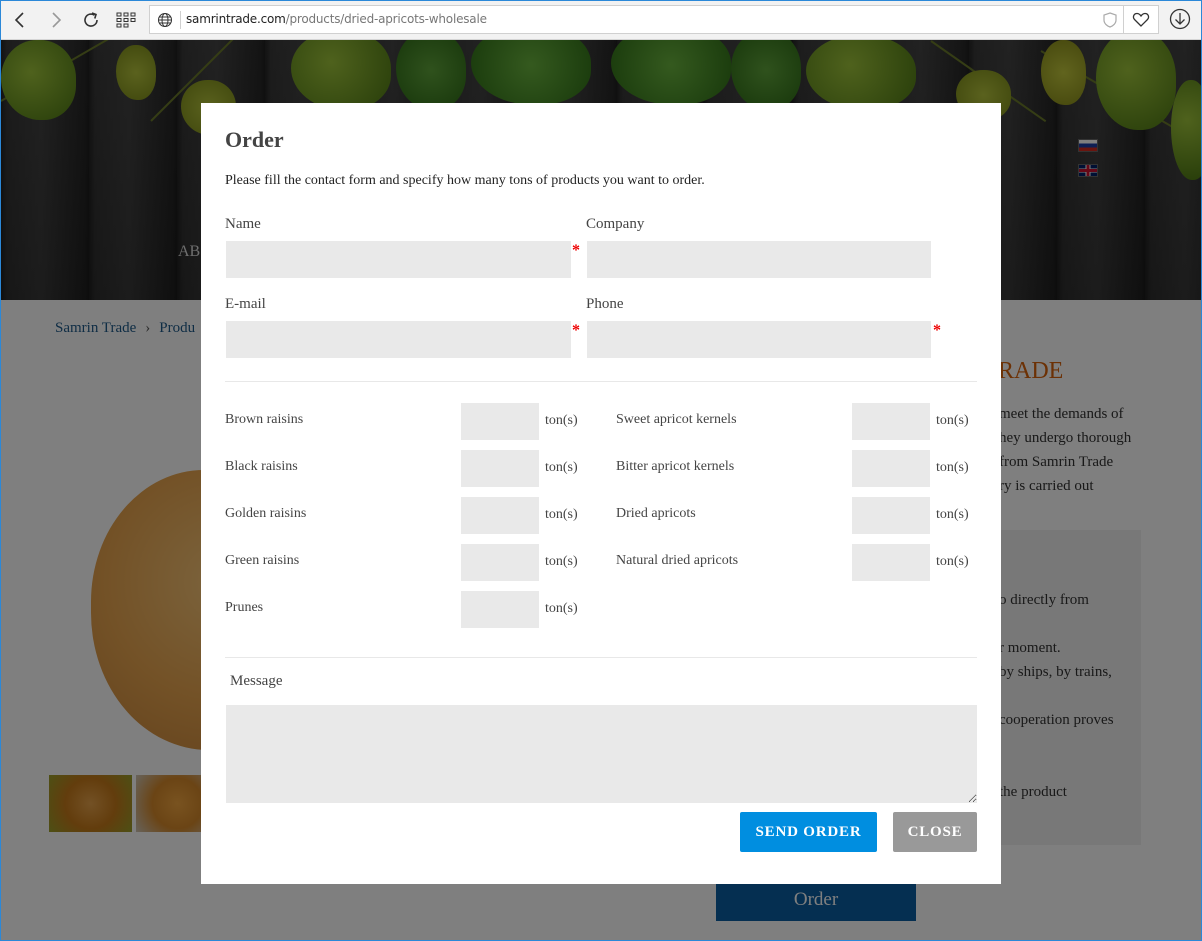  What do you see at coordinates (165, 20) in the screenshot?
I see `globe-icon` at bounding box center [165, 20].